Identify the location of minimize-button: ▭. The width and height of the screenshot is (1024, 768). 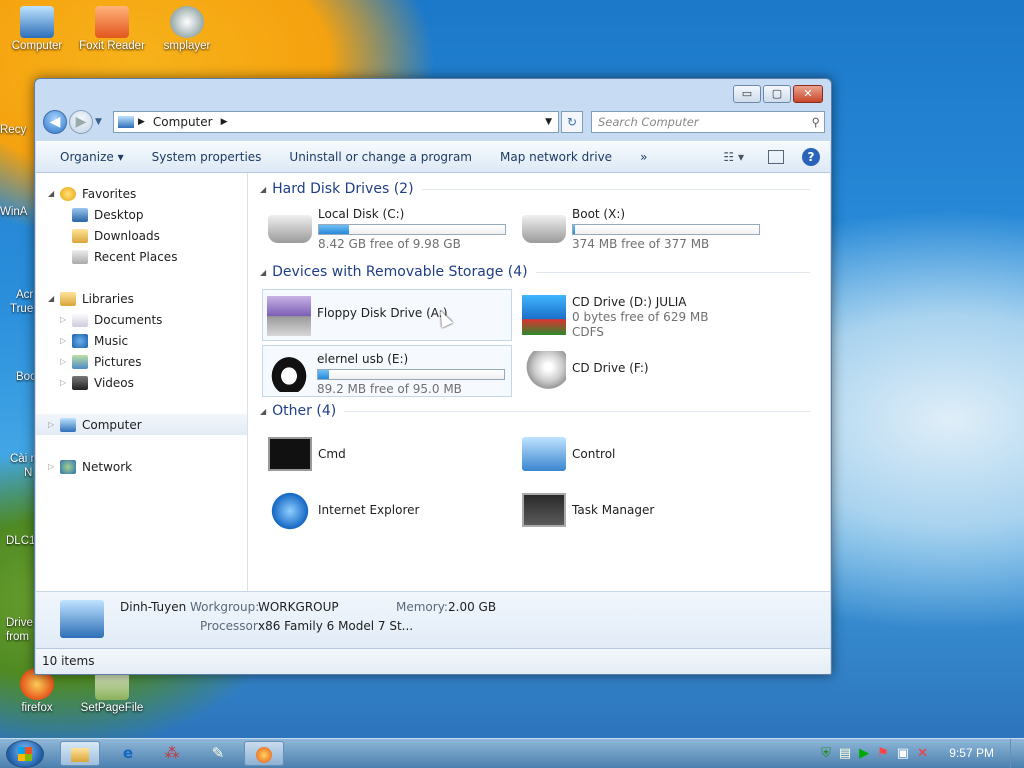
(747, 94).